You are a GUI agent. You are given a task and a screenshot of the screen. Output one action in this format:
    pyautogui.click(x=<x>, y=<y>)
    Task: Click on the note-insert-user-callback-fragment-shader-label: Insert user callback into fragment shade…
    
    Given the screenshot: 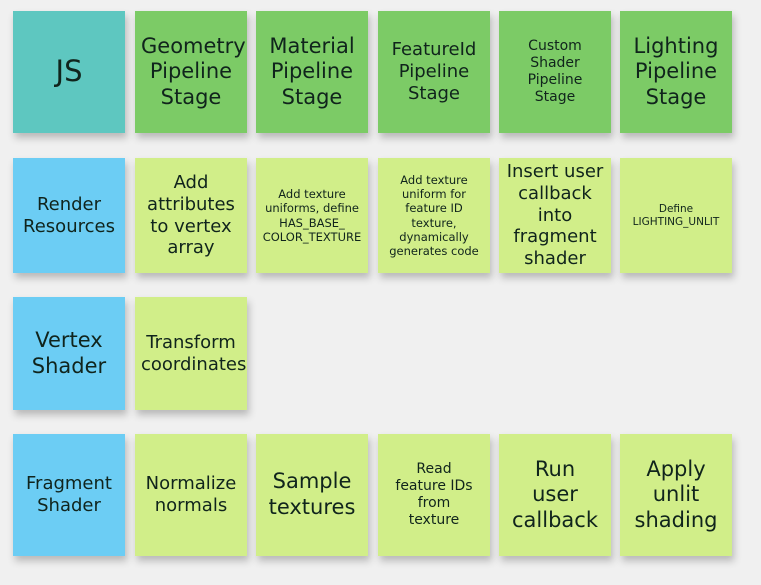 What is the action you would take?
    pyautogui.click(x=555, y=215)
    